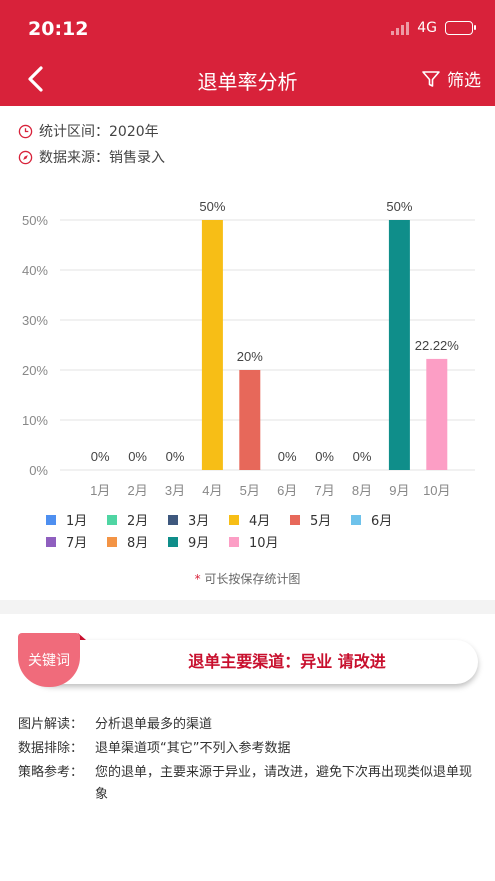  I want to click on compass-icon, so click(25, 157).